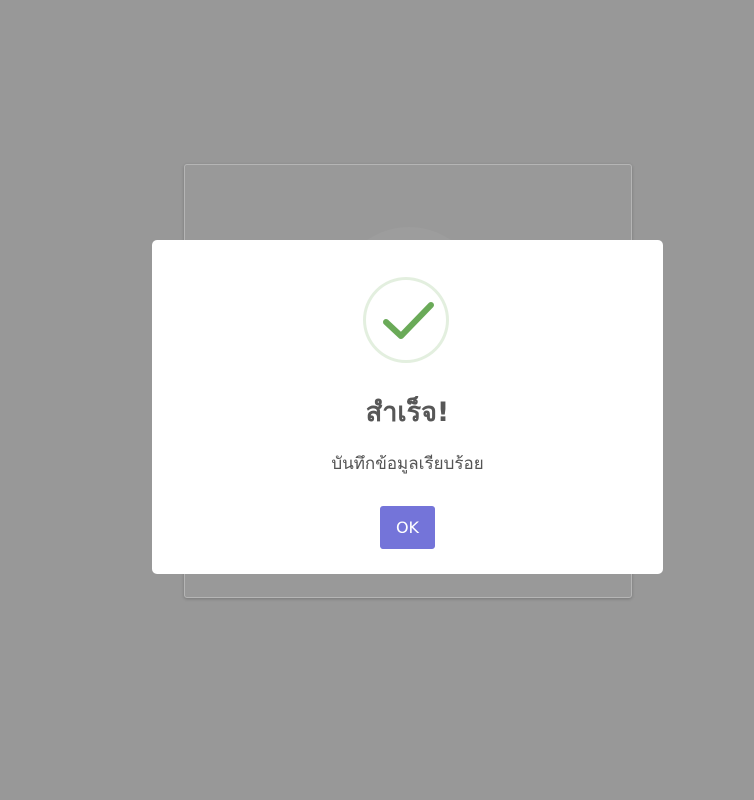 The width and height of the screenshot is (754, 800). What do you see at coordinates (407, 527) in the screenshot?
I see `ok-button: OK` at bounding box center [407, 527].